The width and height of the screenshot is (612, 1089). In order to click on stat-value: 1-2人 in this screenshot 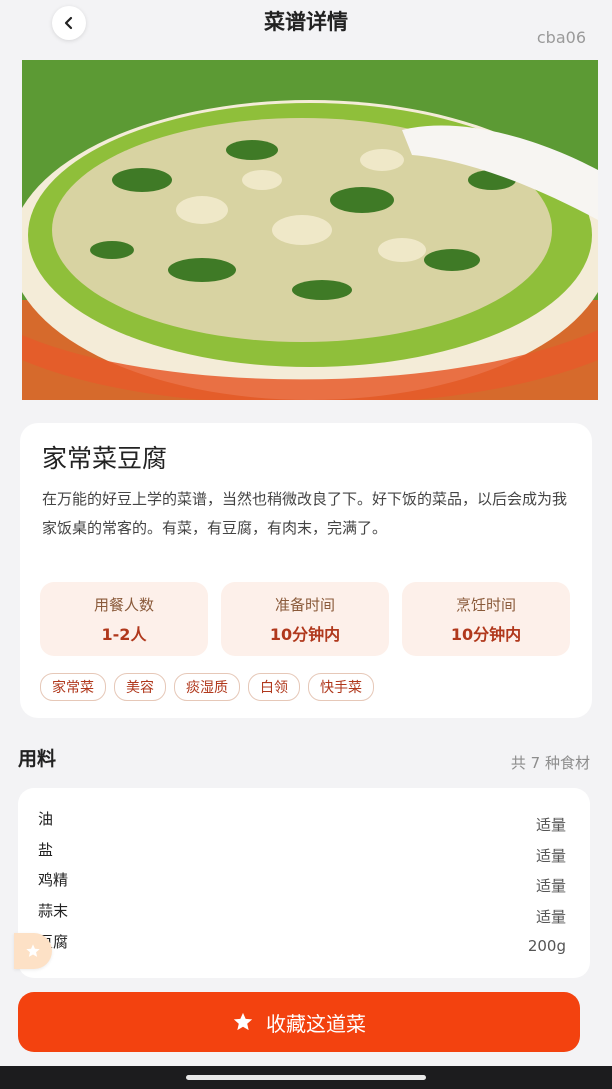, I will do `click(124, 634)`.